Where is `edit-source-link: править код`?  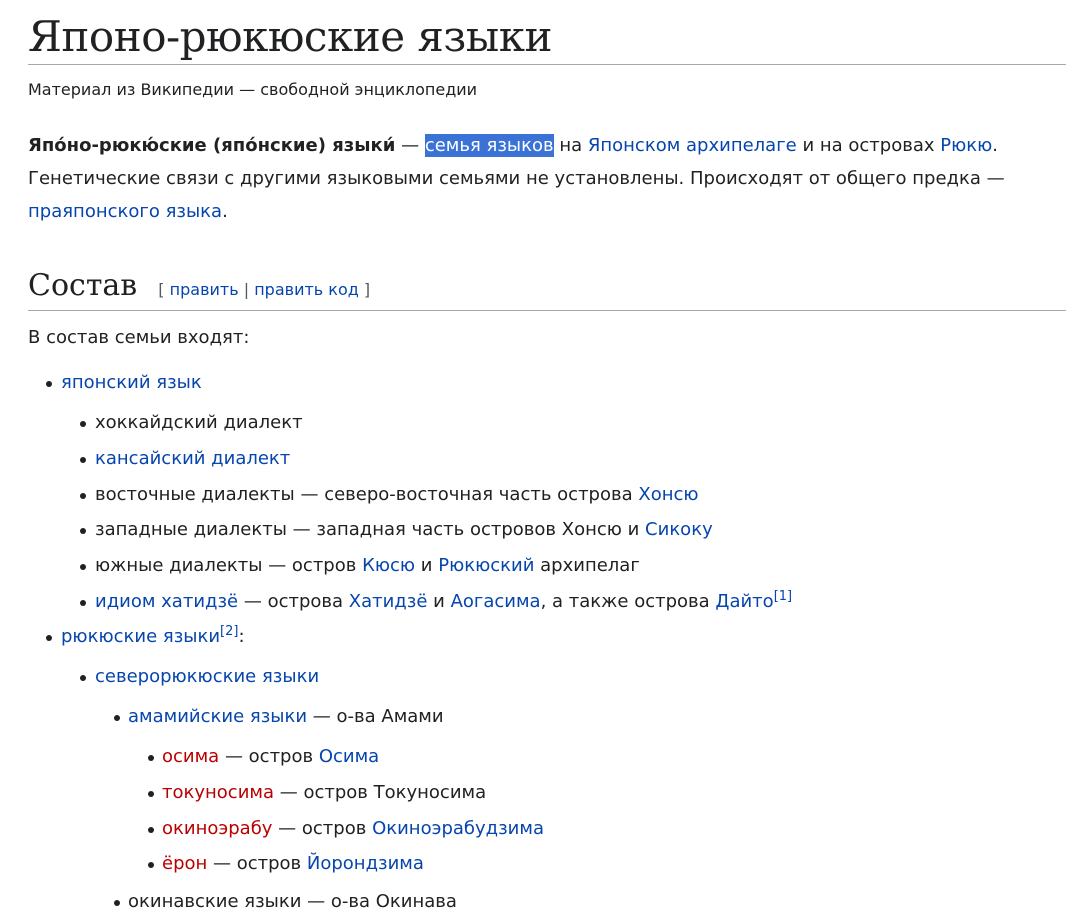
edit-source-link: править код is located at coordinates (306, 289).